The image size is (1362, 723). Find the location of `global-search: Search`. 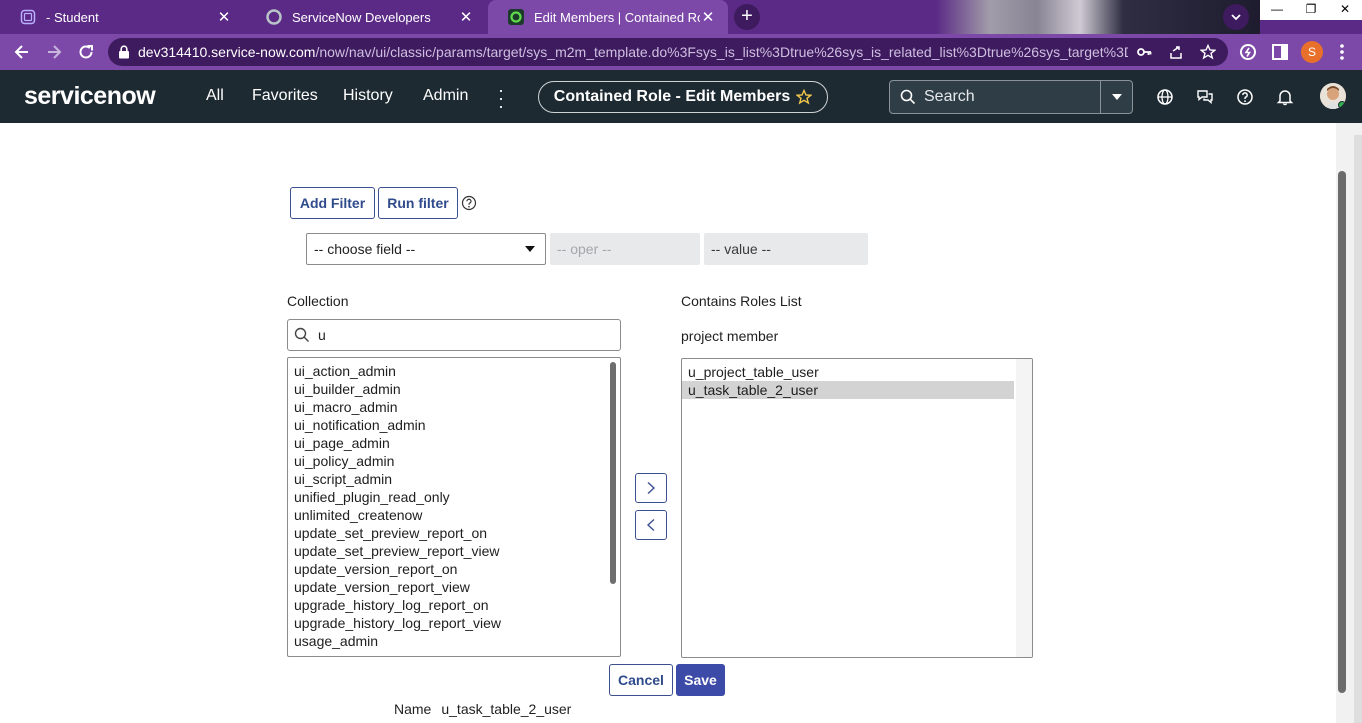

global-search: Search is located at coordinates (1011, 97).